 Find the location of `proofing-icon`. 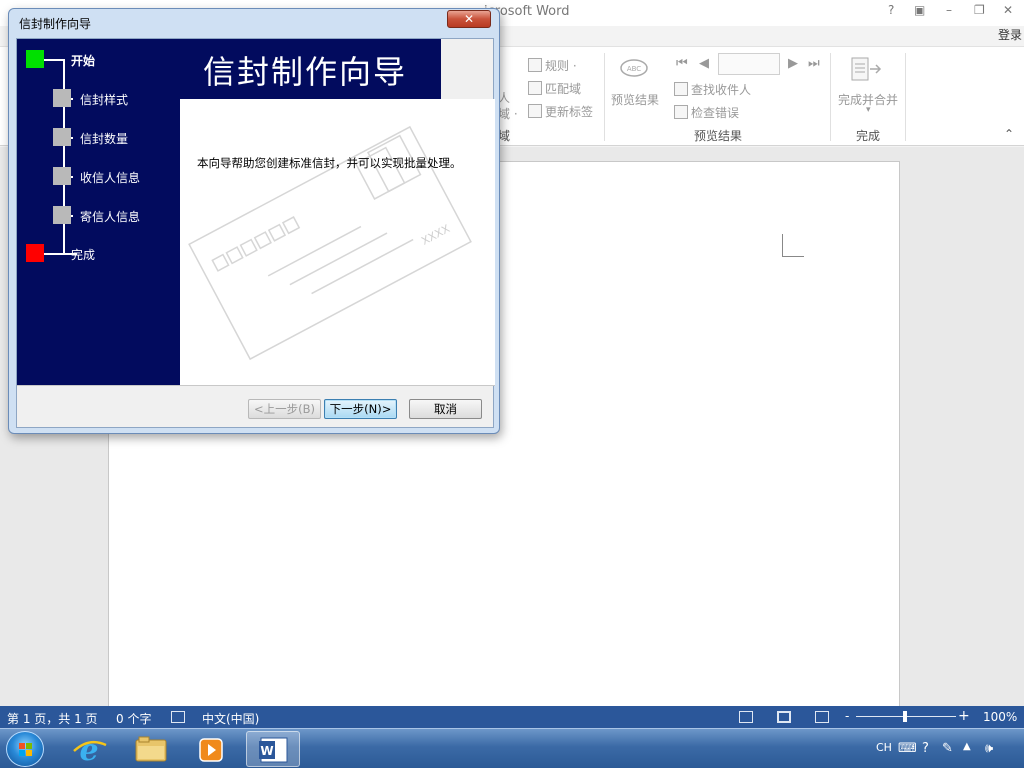

proofing-icon is located at coordinates (178, 717).